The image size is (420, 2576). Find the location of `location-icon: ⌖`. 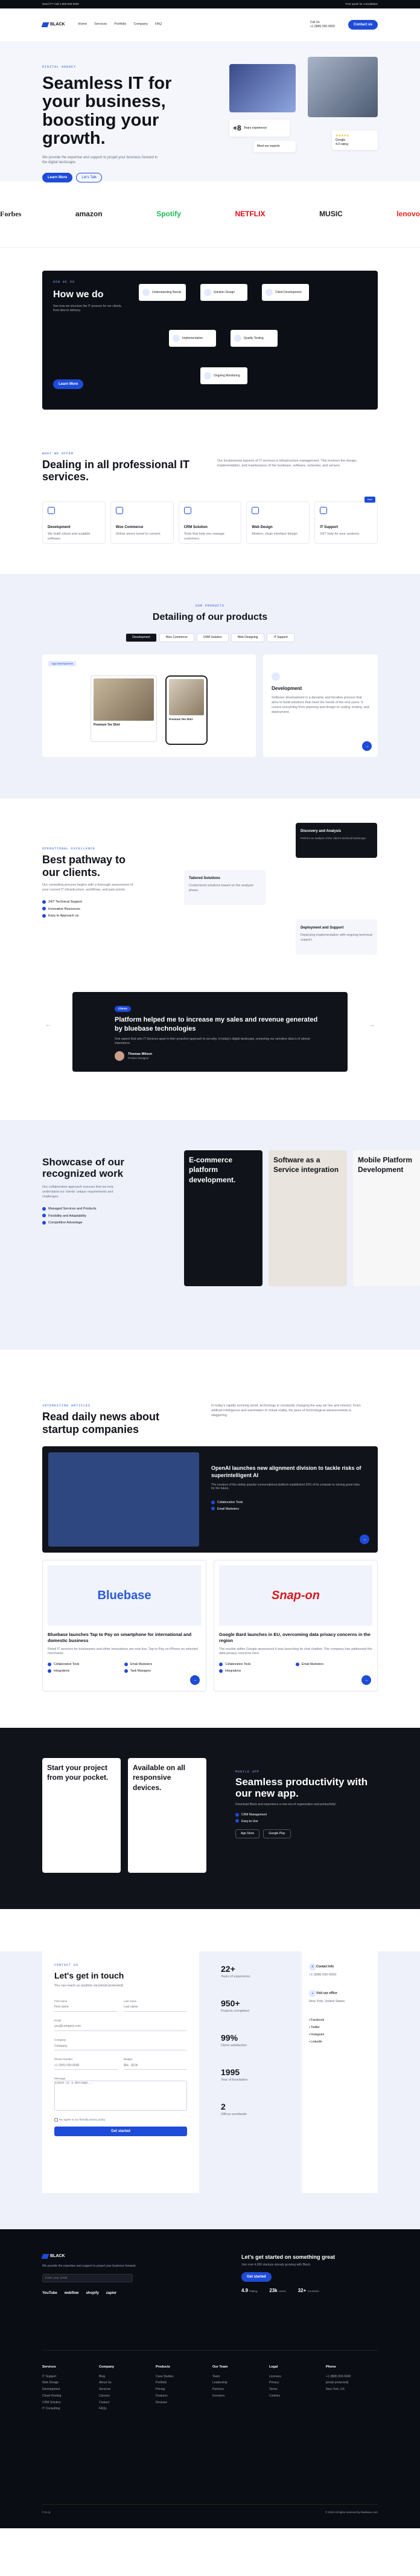

location-icon: ⌖ is located at coordinates (312, 1994).